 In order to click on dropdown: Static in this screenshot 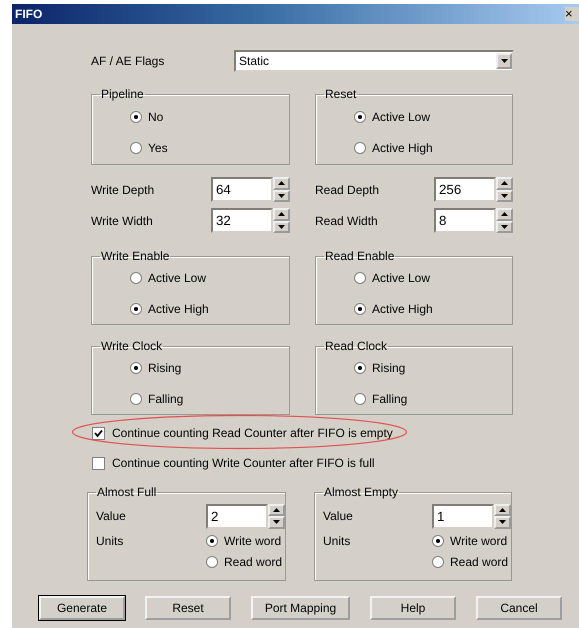, I will do `click(374, 61)`.